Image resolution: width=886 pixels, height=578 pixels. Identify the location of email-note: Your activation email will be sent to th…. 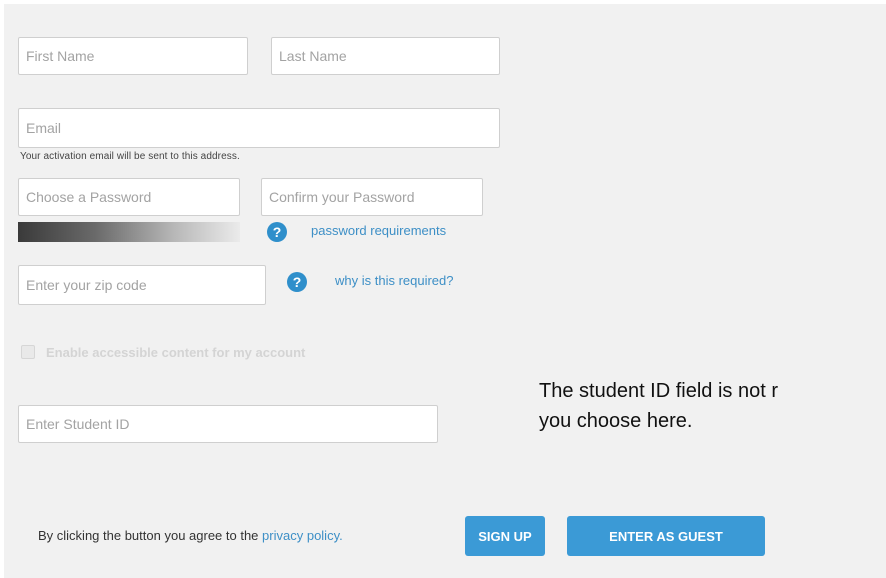
(130, 156).